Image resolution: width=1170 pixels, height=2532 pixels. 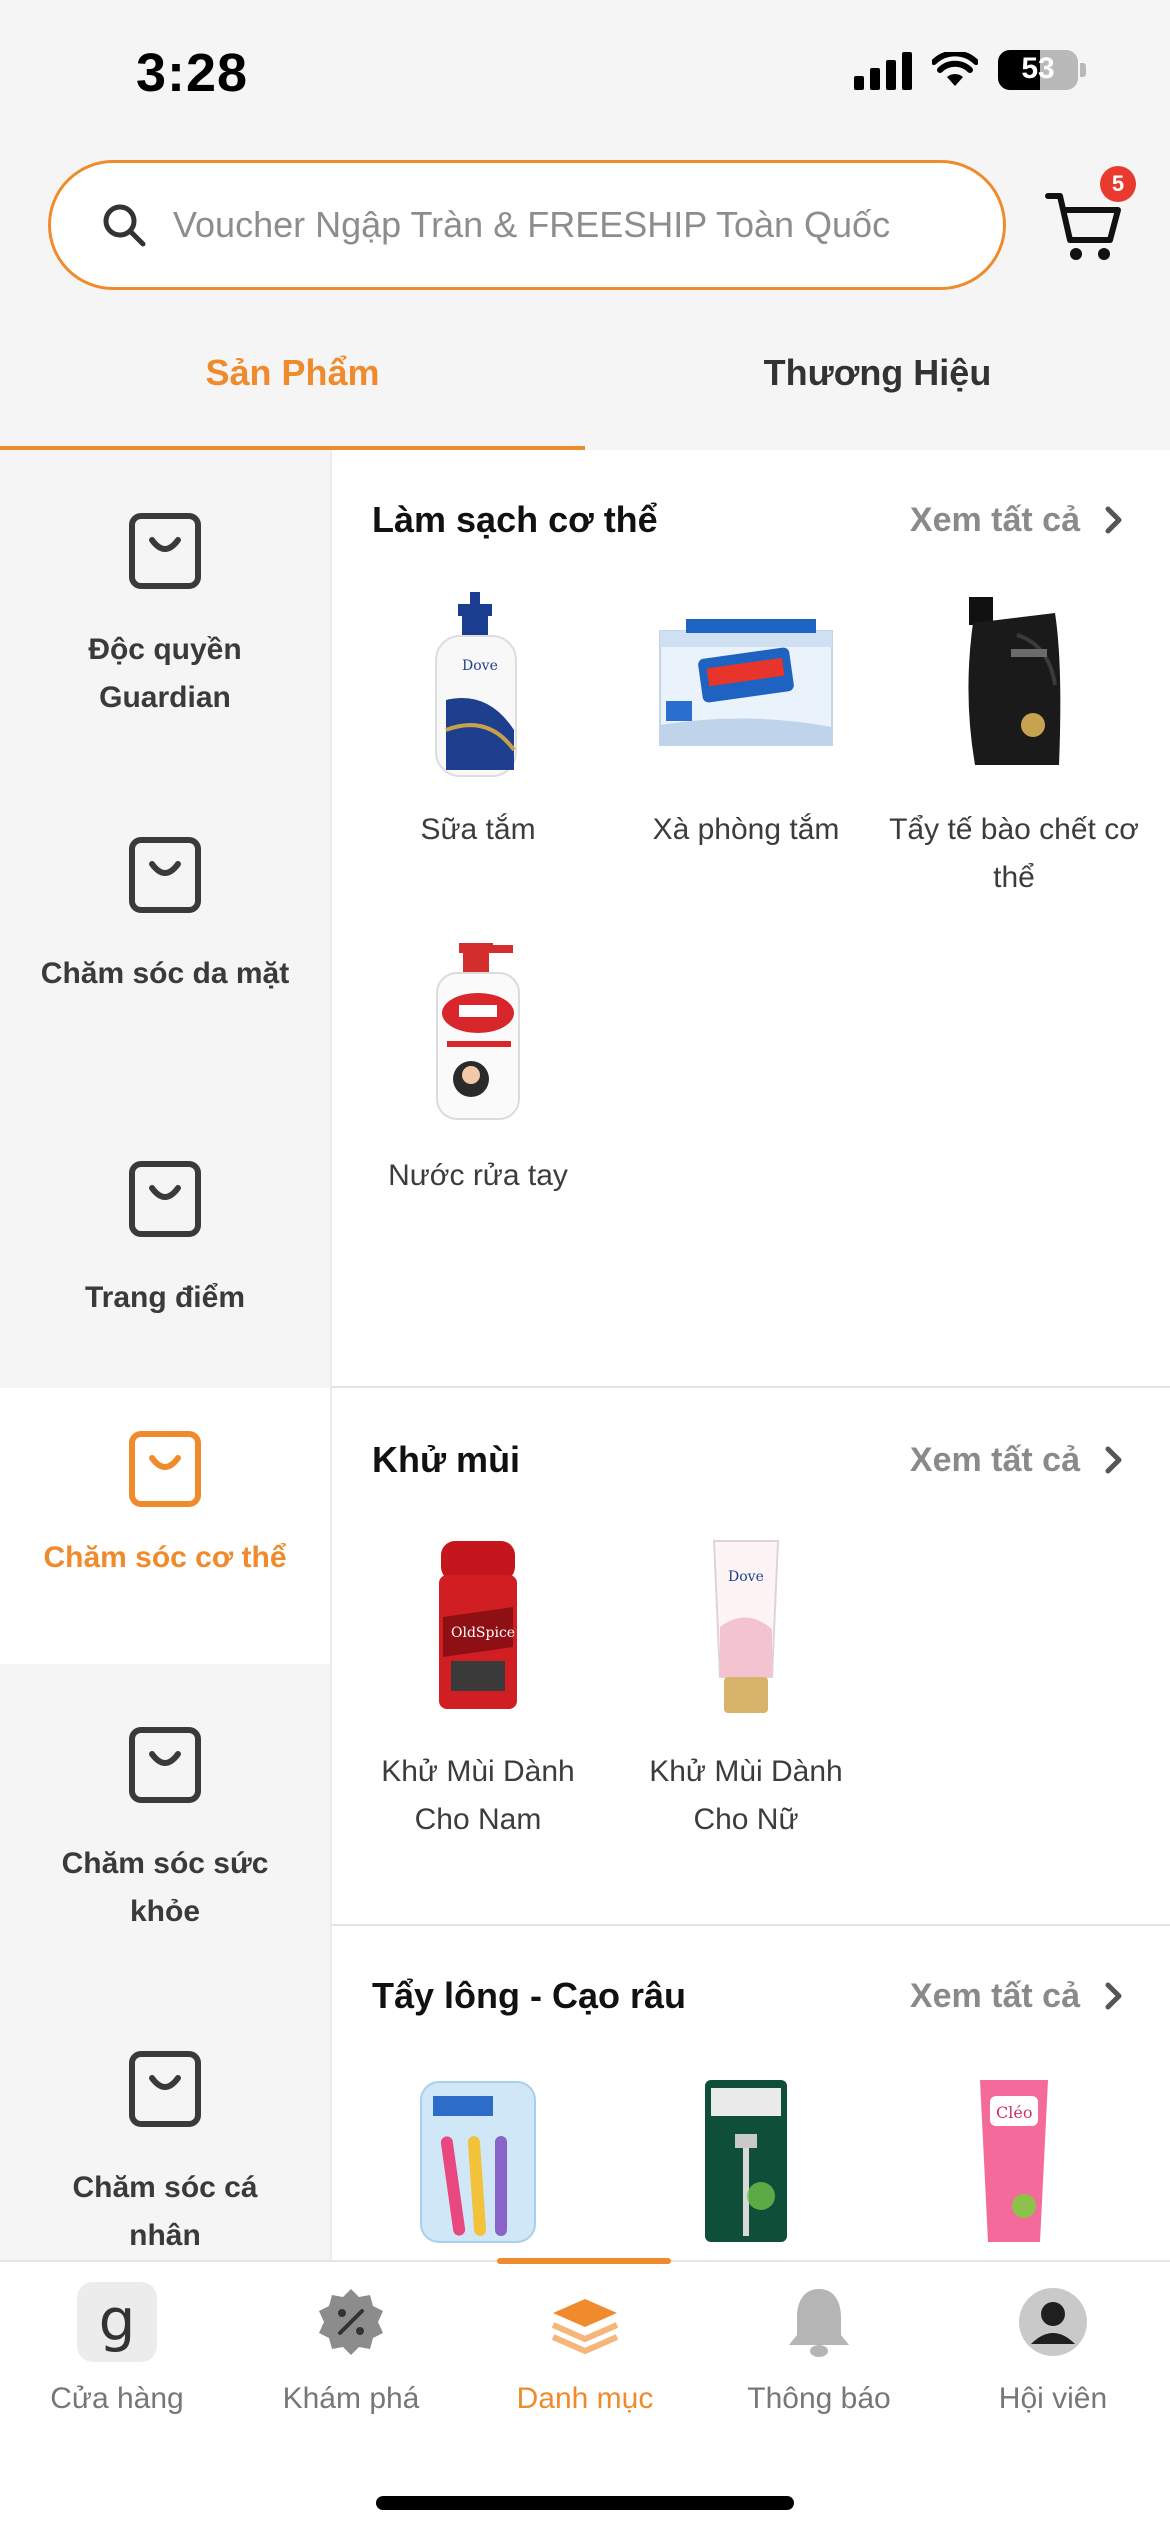 I want to click on svg-text: OldSpice, so click(x=483, y=1633).